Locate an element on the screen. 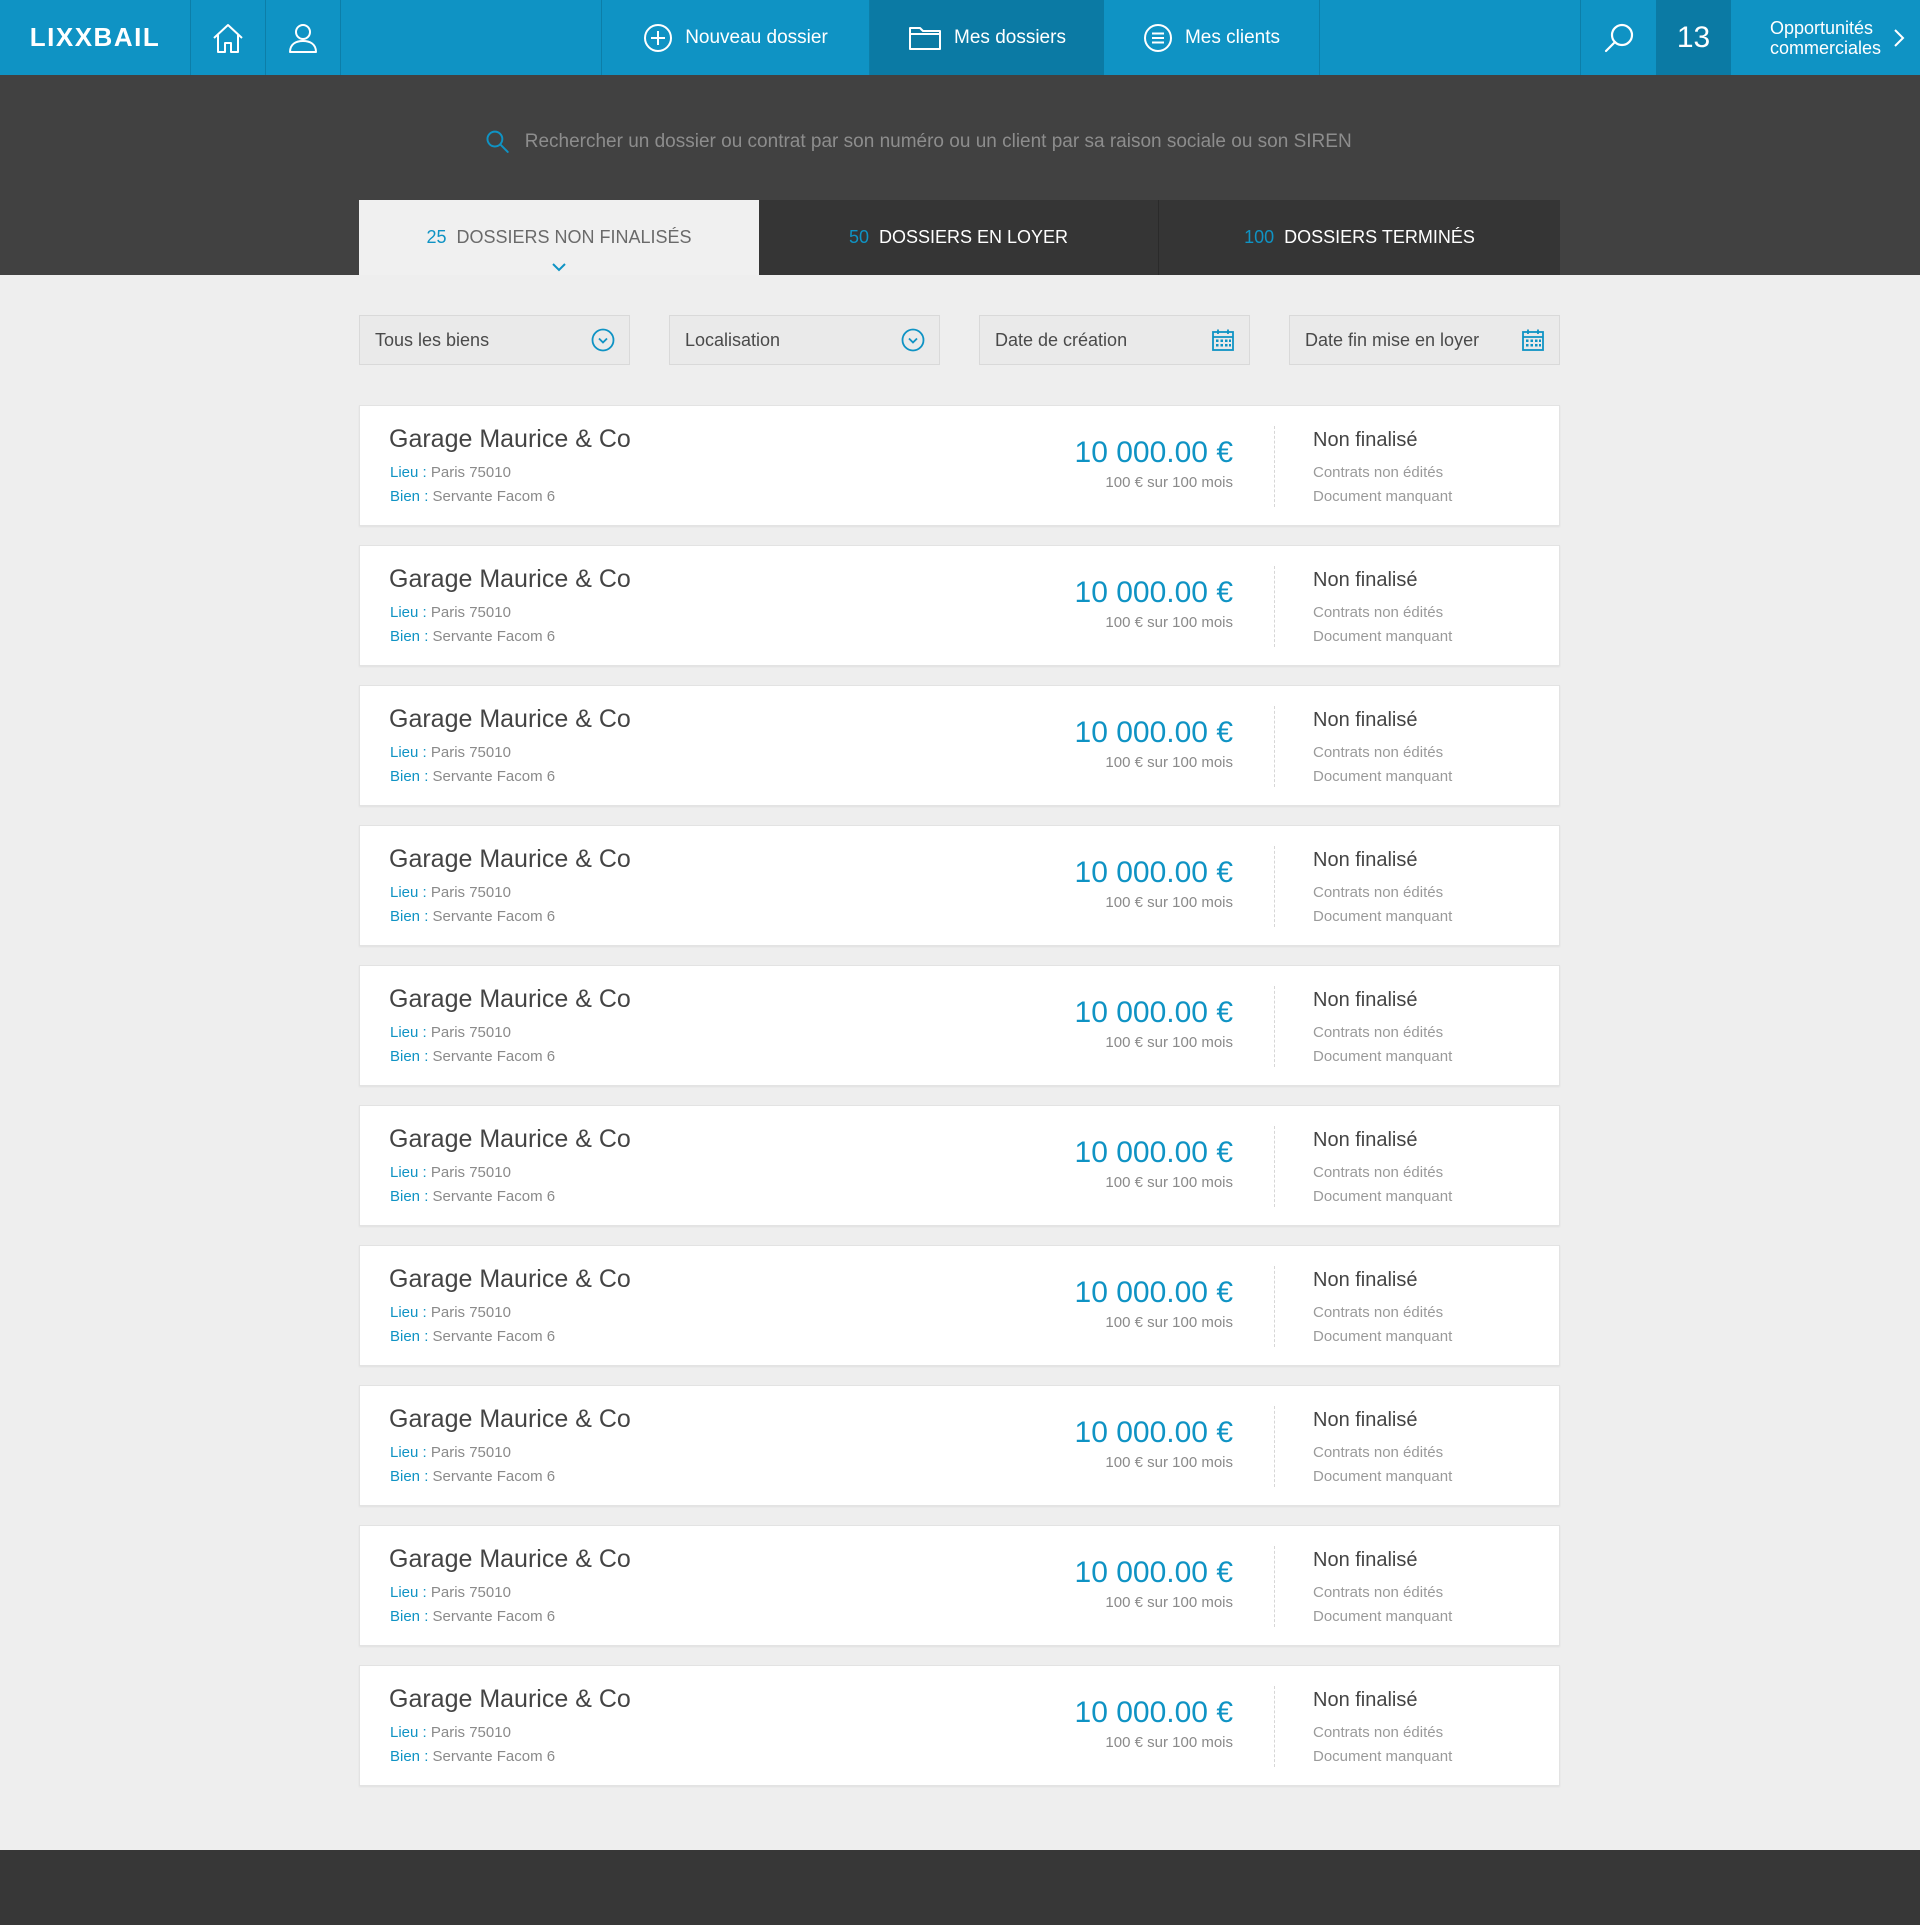 This screenshot has height=1925, width=1920. filter-date-fin-loyer: Date fin mise en loyer is located at coordinates (1424, 340).